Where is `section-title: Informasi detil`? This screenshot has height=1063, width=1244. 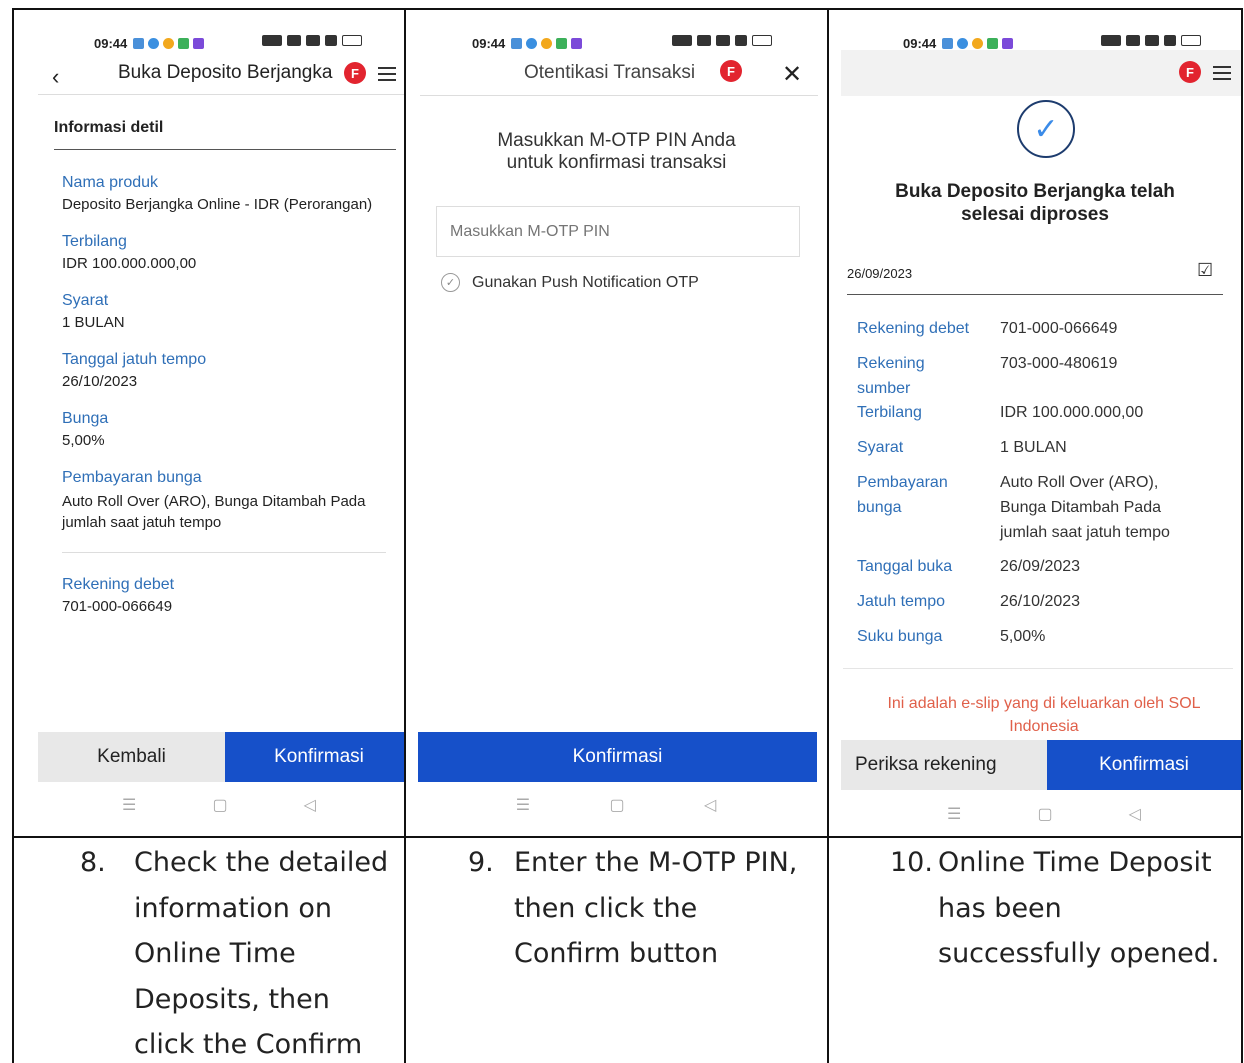
section-title: Informasi detil is located at coordinates (109, 127).